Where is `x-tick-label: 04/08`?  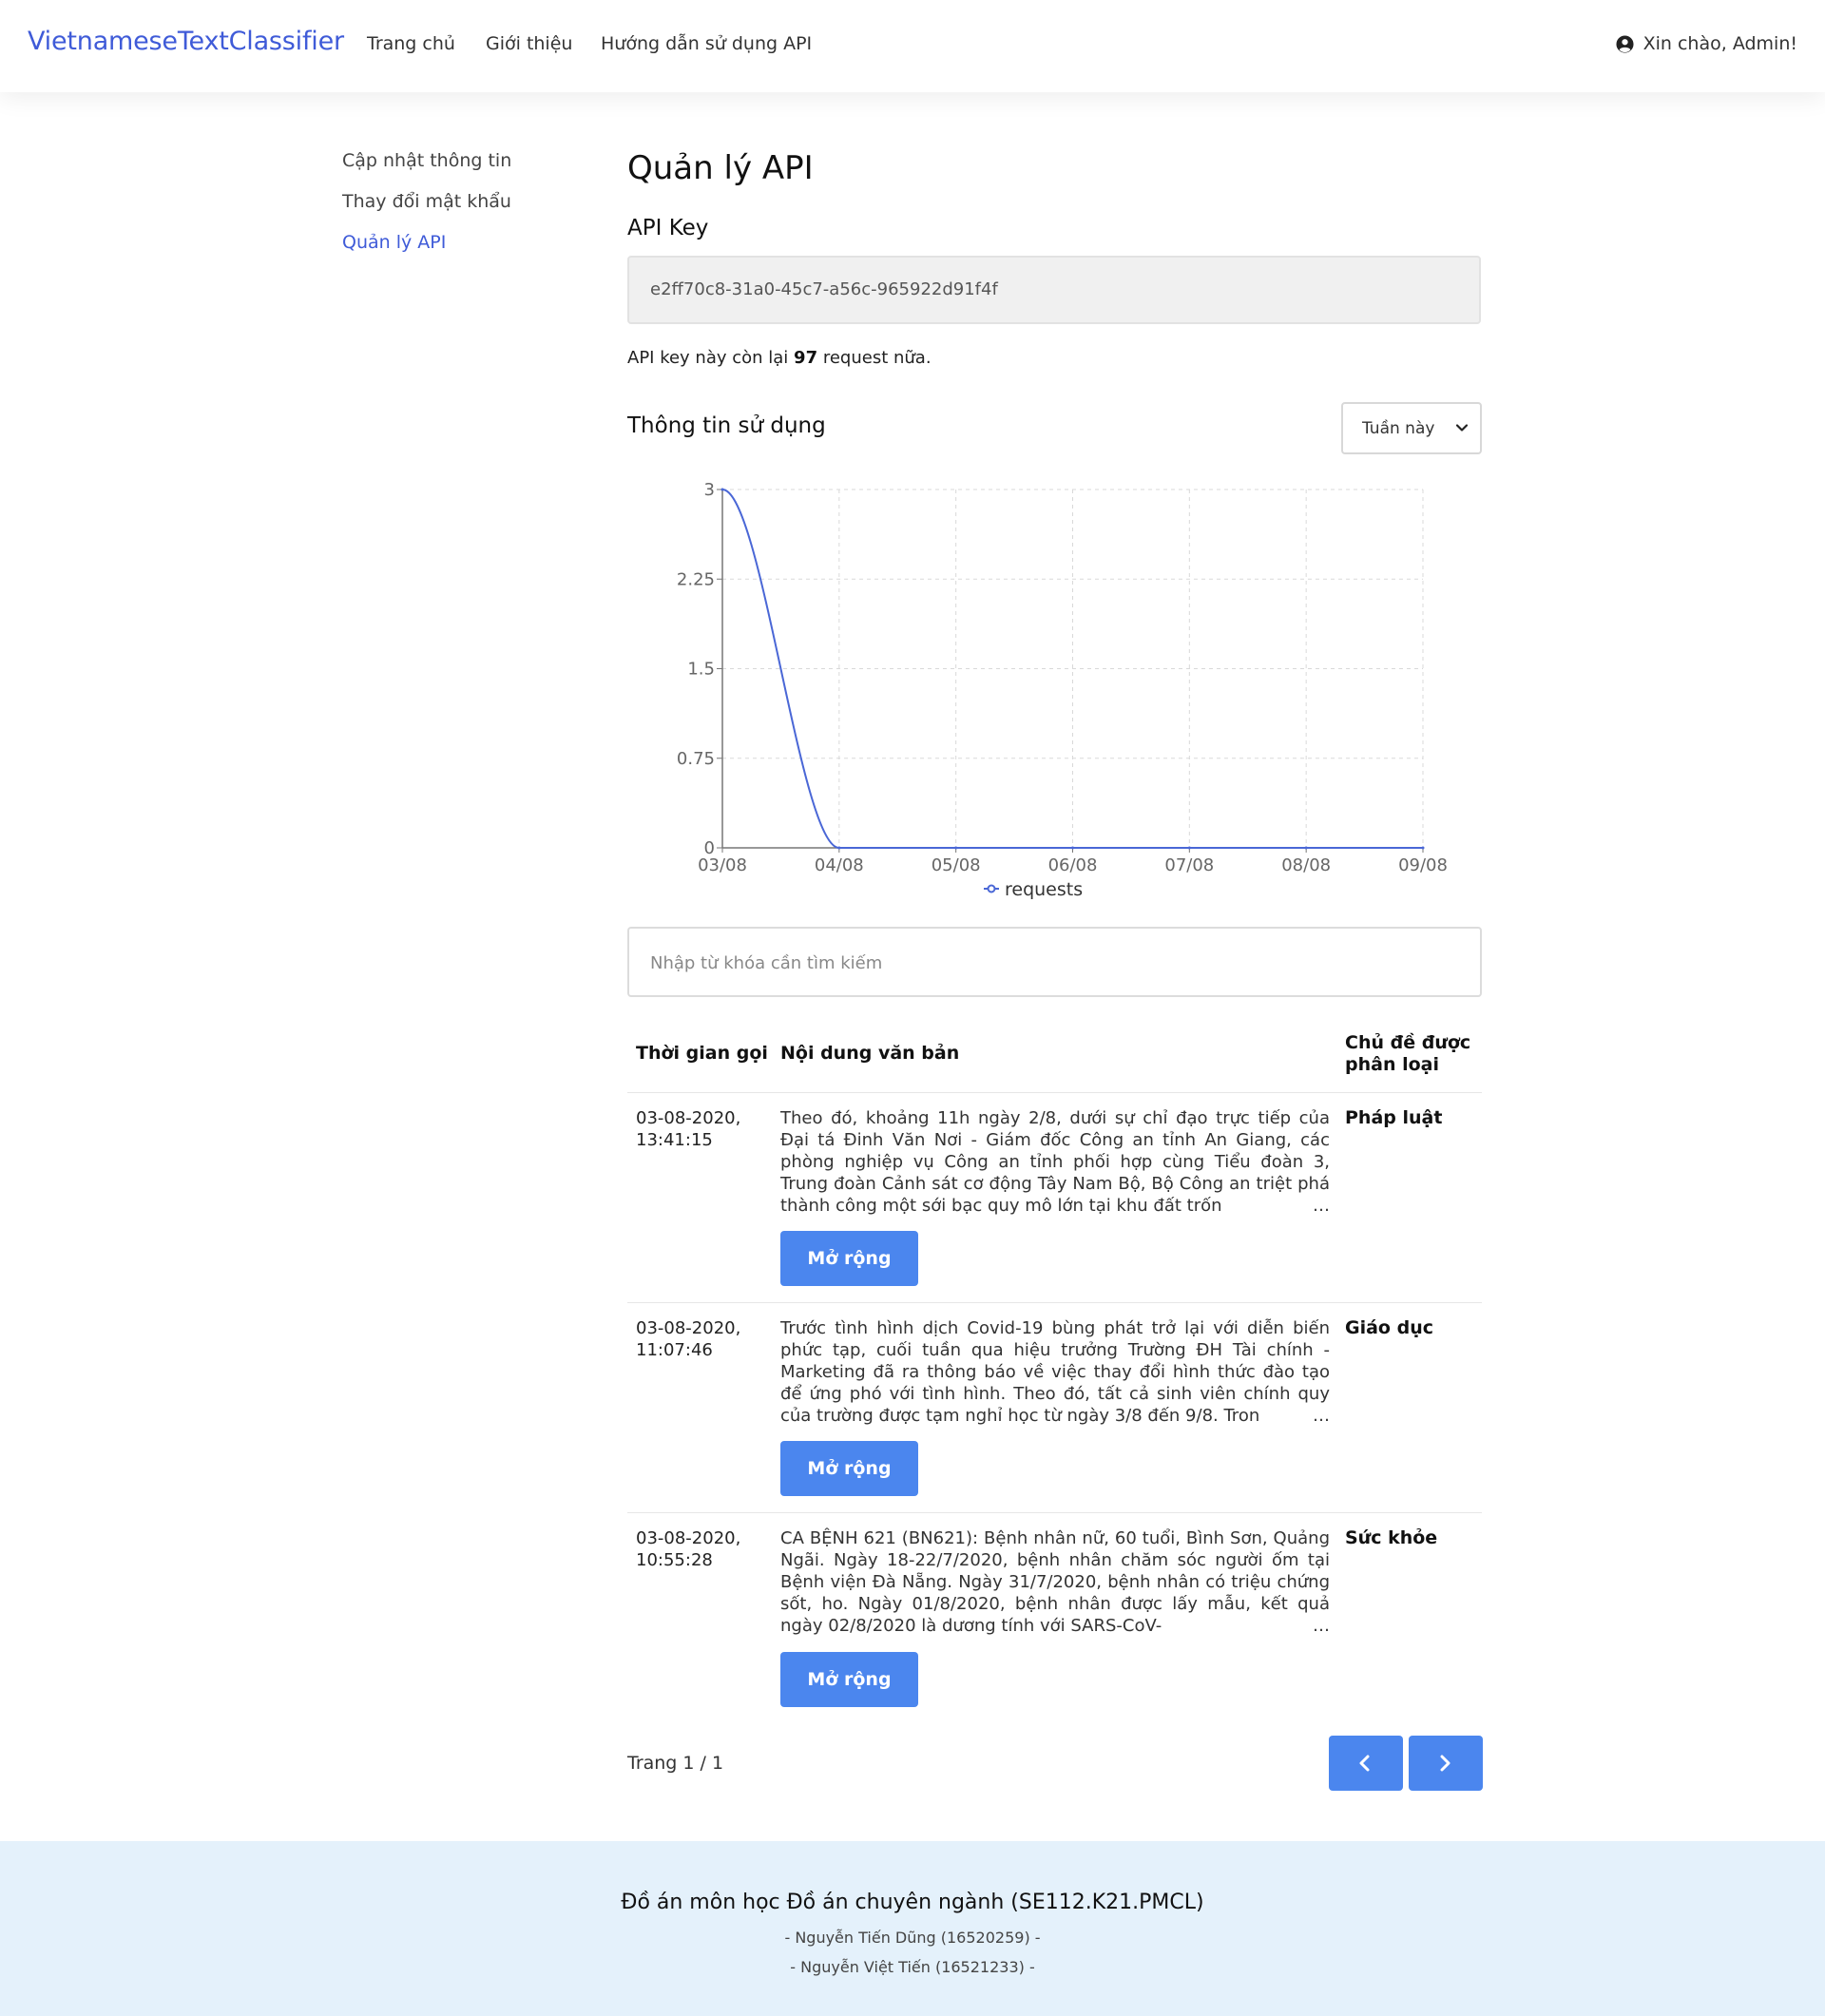 x-tick-label: 04/08 is located at coordinates (839, 865).